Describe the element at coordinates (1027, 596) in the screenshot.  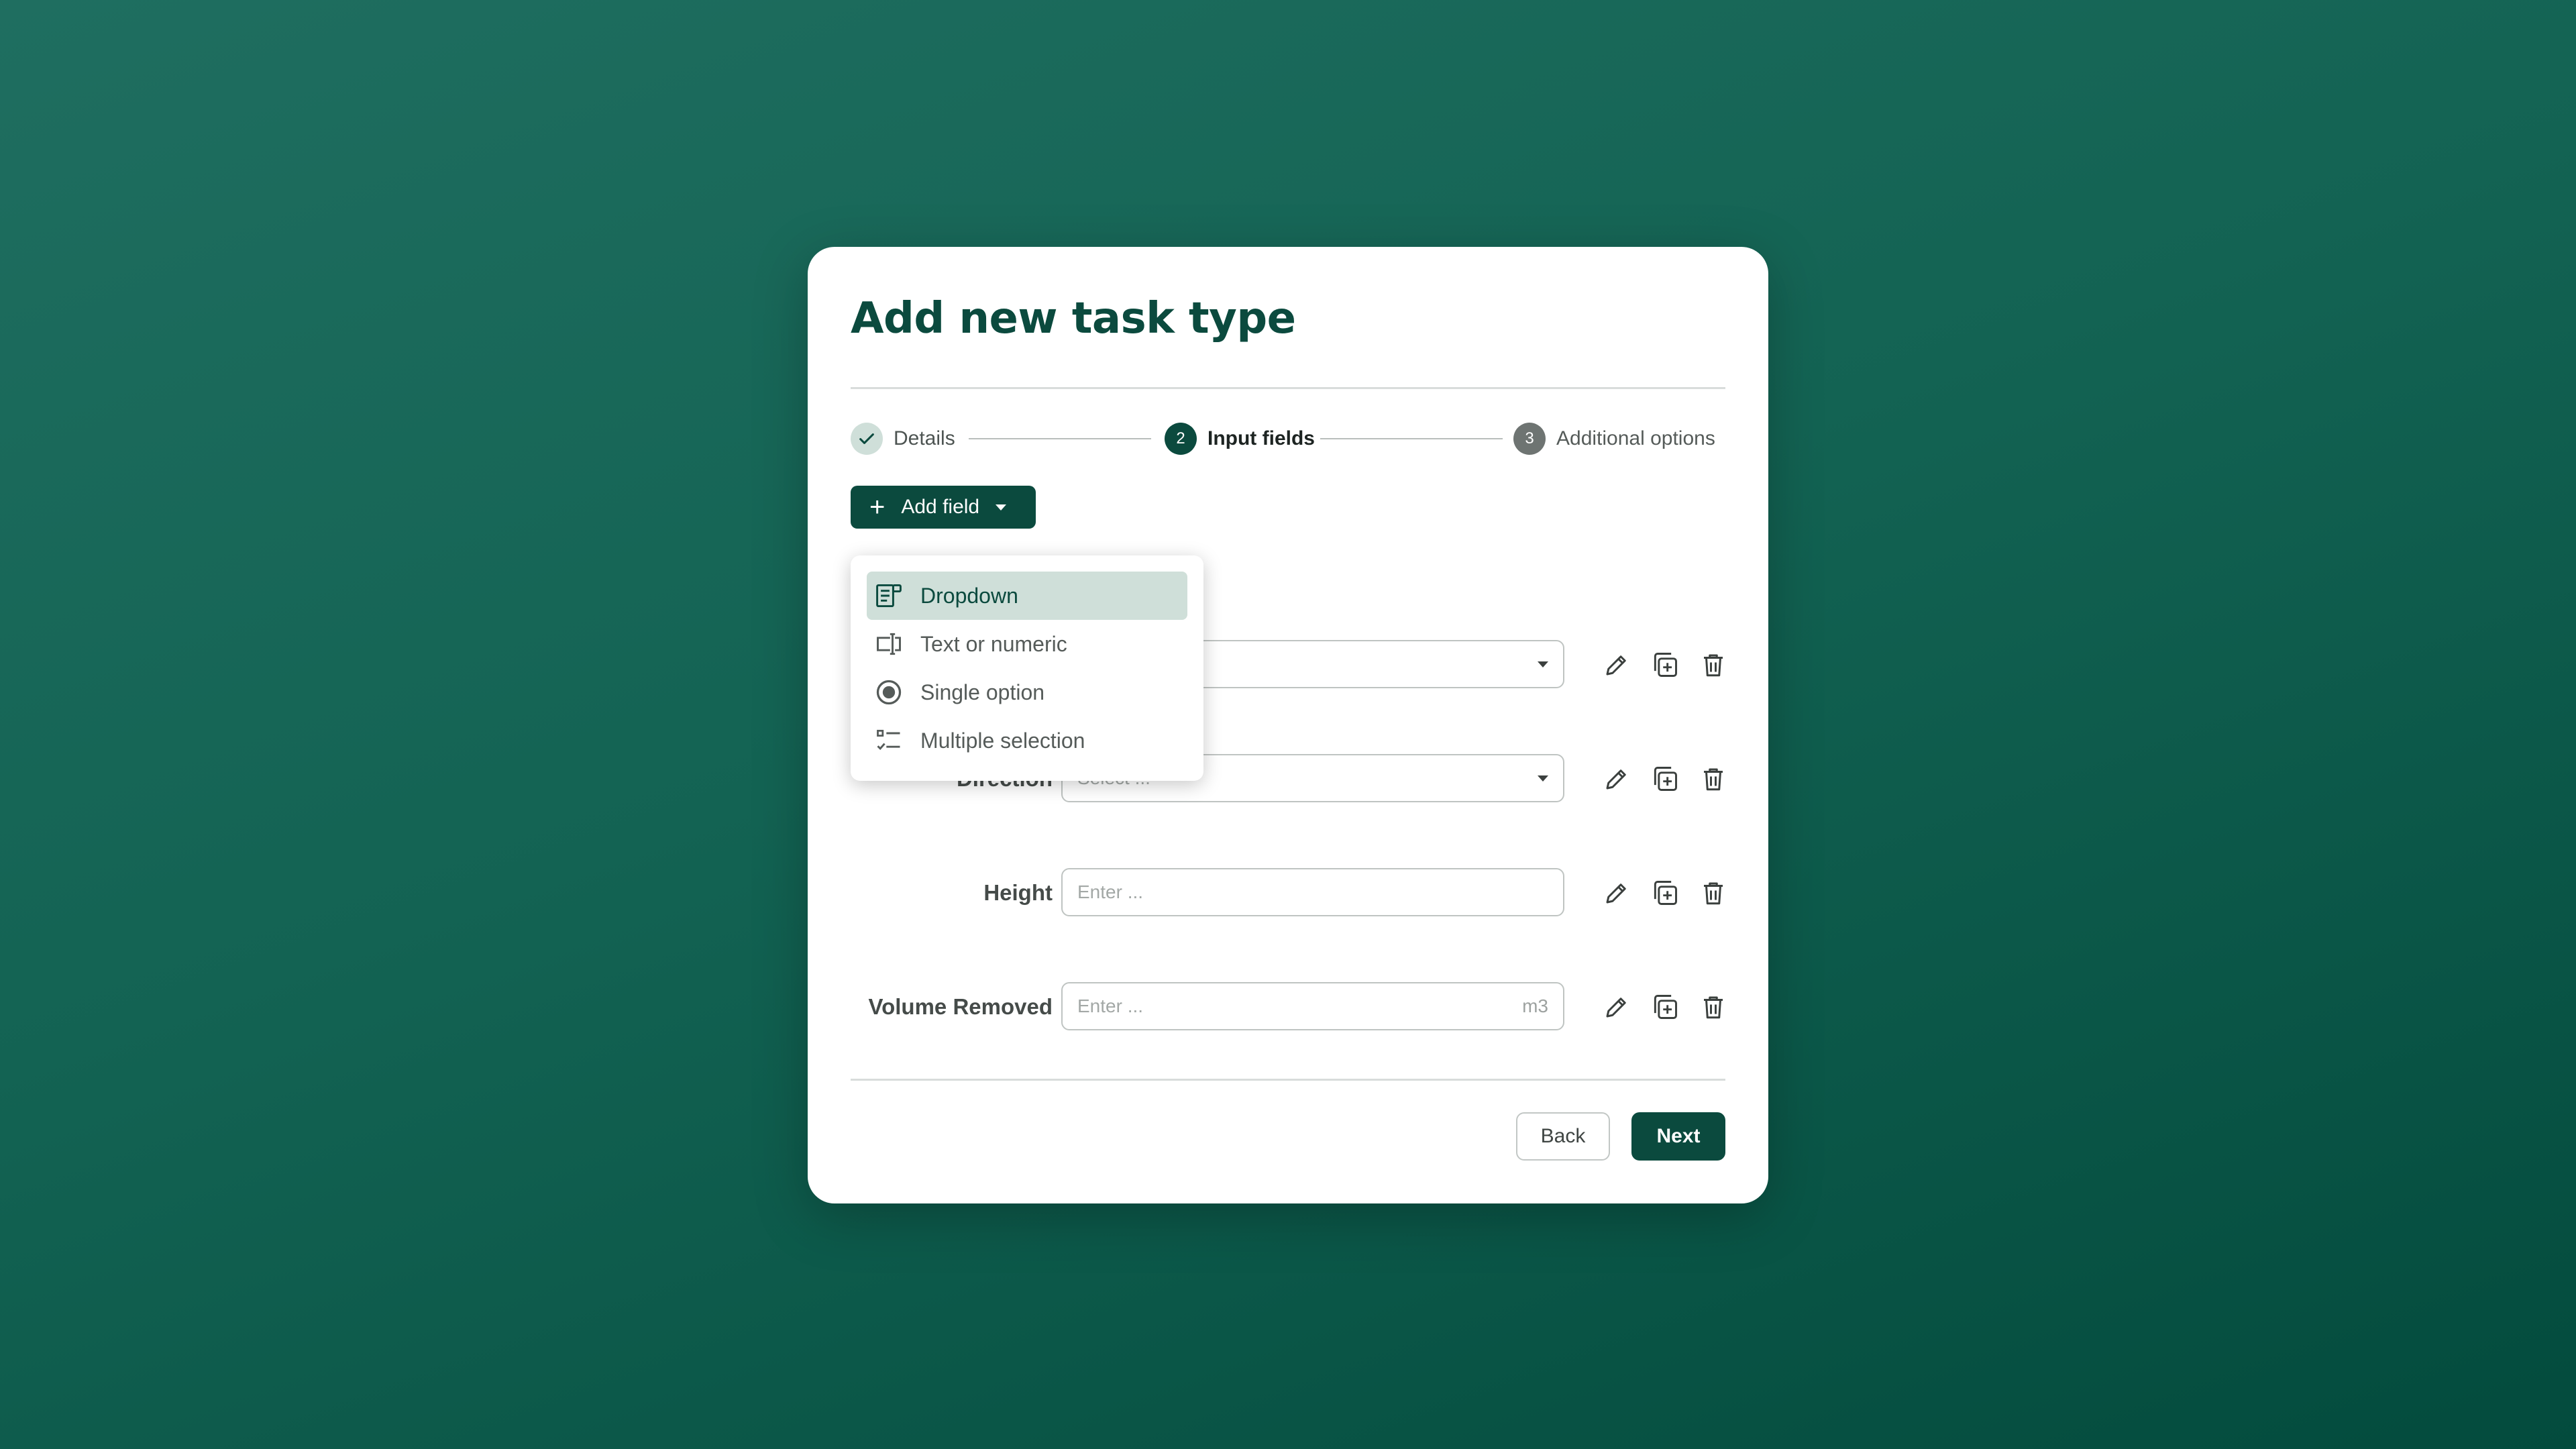
I see `menu-item-dropdown: Dropdown` at that location.